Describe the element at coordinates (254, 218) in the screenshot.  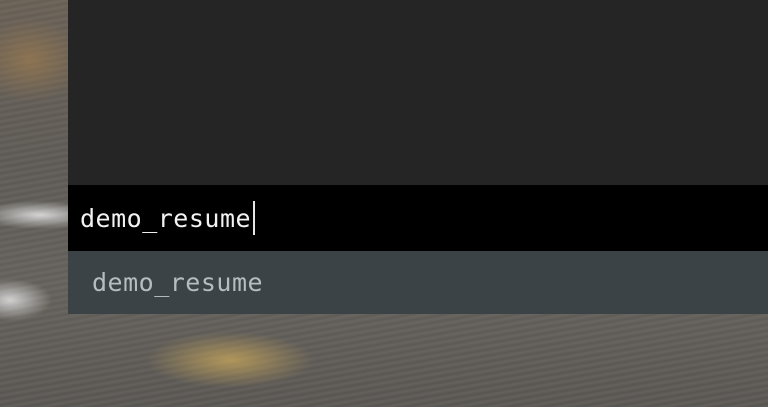
I see `text-caret` at that location.